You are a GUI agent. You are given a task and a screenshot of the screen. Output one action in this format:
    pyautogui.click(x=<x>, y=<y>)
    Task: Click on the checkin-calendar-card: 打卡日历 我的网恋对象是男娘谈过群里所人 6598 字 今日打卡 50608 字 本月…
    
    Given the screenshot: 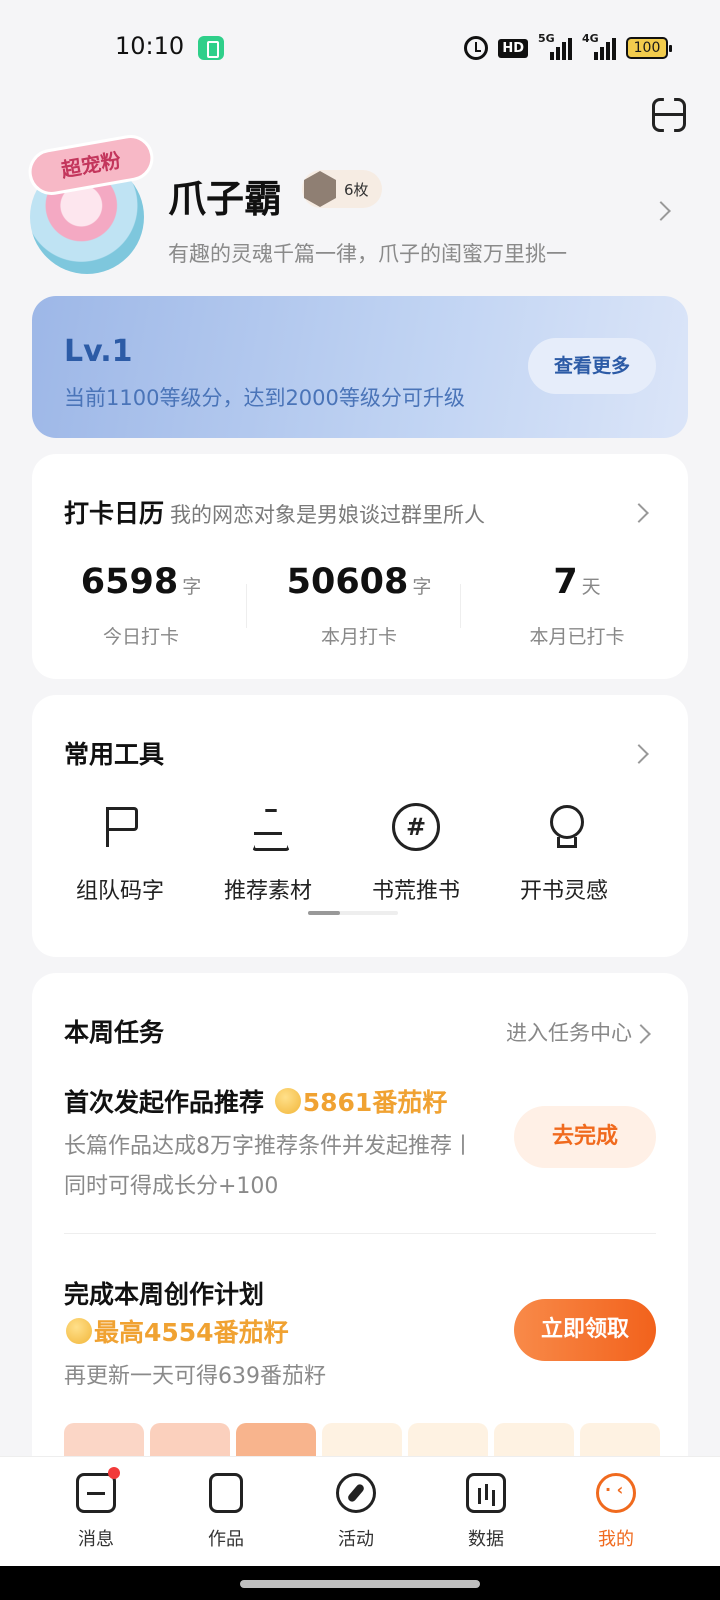 What is the action you would take?
    pyautogui.click(x=360, y=566)
    